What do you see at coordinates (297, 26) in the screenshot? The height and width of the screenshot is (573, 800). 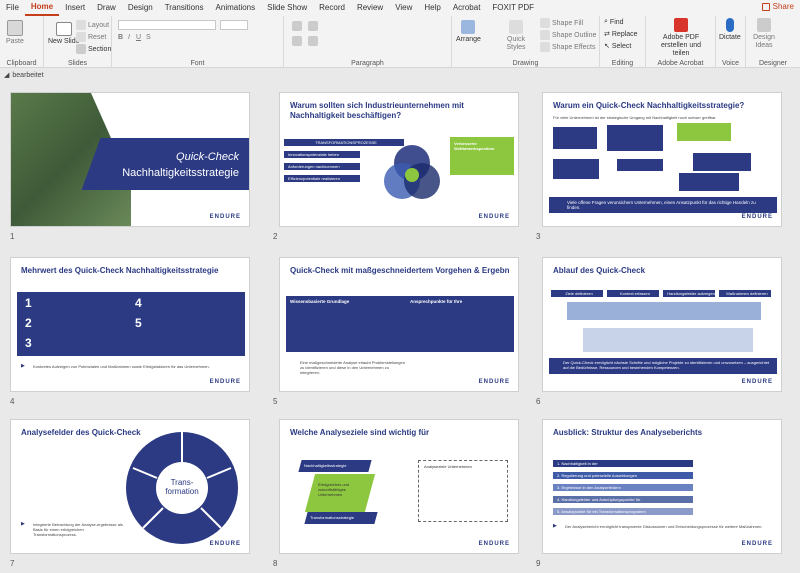 I see `bullets-button` at bounding box center [297, 26].